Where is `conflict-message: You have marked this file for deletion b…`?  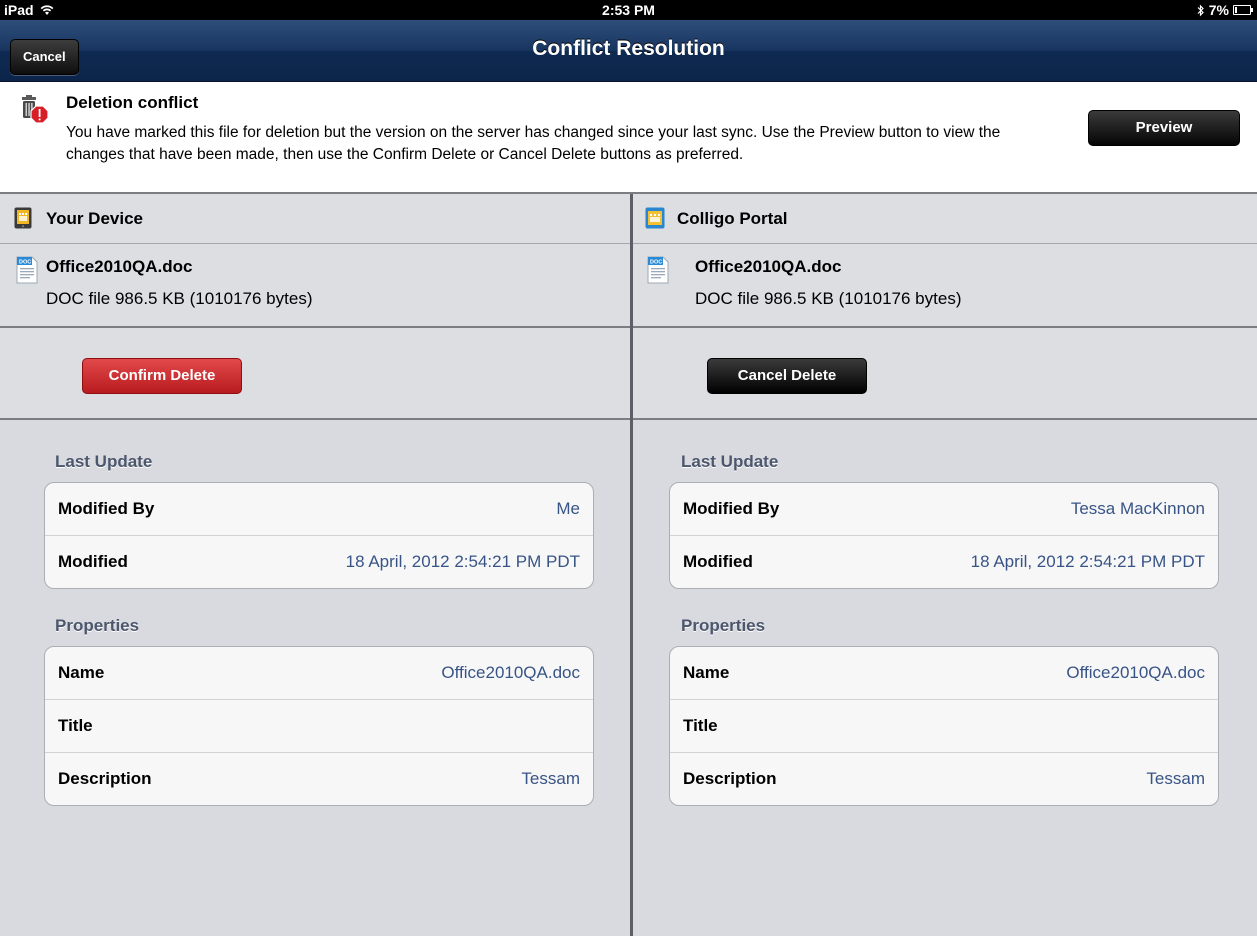
conflict-message: You have marked this file for deletion b… is located at coordinates (533, 143).